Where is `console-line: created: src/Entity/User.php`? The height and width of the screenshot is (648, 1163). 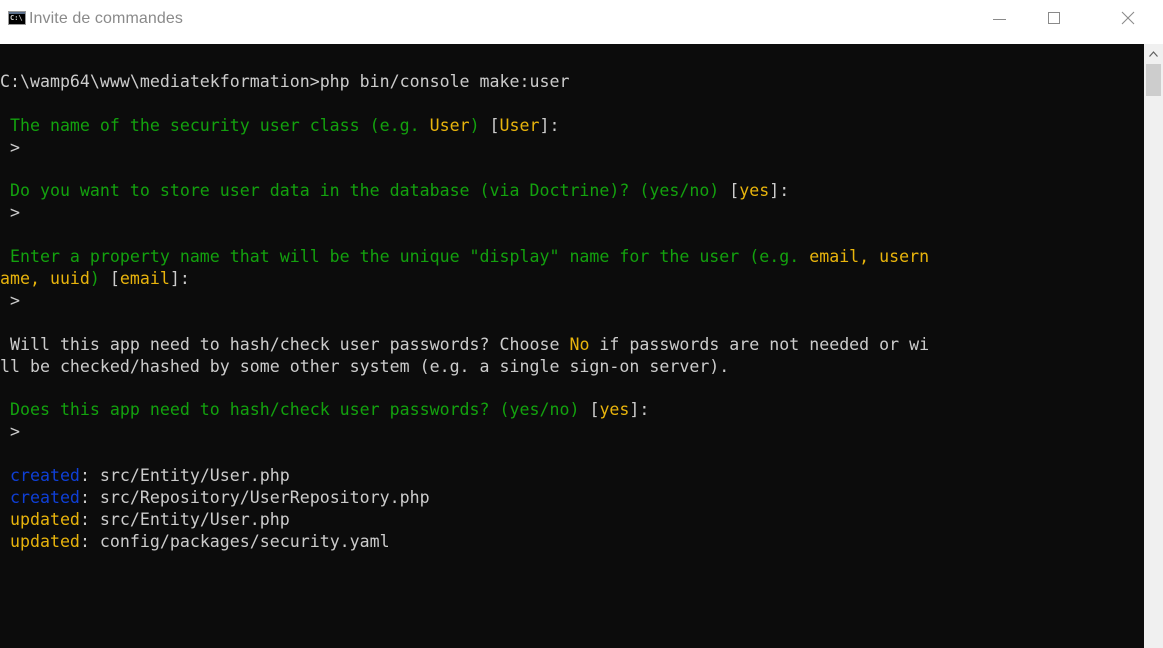
console-line: created: src/Entity/User.php is located at coordinates (572, 476).